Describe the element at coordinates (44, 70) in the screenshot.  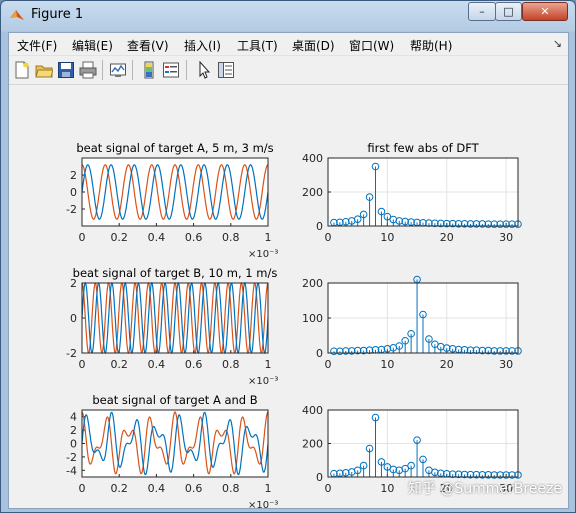
I see `open-file-icon` at that location.